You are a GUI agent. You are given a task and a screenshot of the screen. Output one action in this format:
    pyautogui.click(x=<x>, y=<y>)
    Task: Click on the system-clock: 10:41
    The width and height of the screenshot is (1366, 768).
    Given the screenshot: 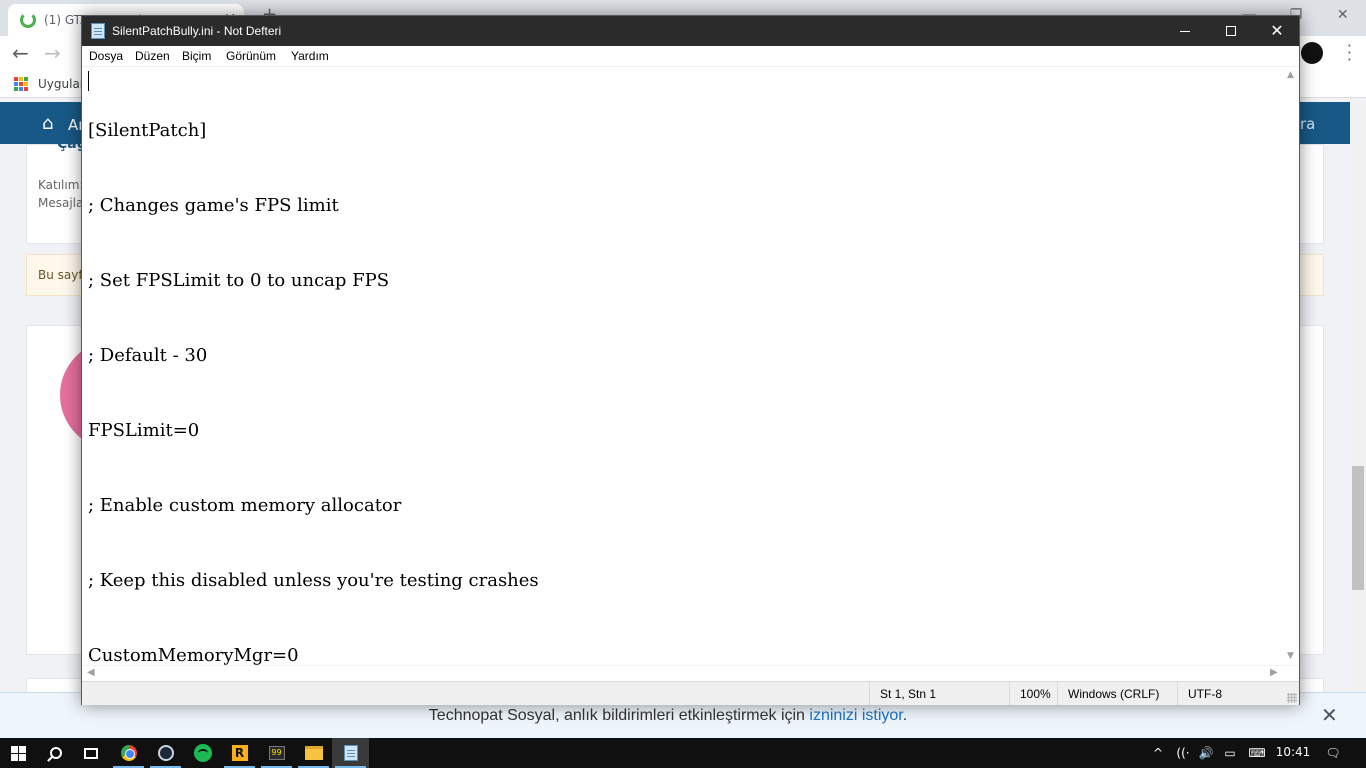 What is the action you would take?
    pyautogui.click(x=1293, y=752)
    